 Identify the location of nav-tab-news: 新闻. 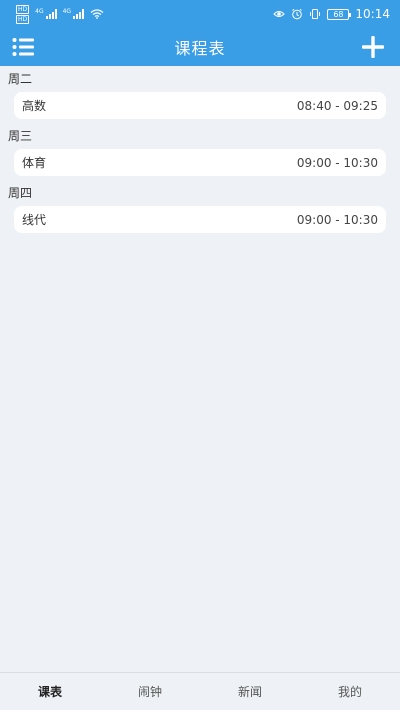
(250, 691).